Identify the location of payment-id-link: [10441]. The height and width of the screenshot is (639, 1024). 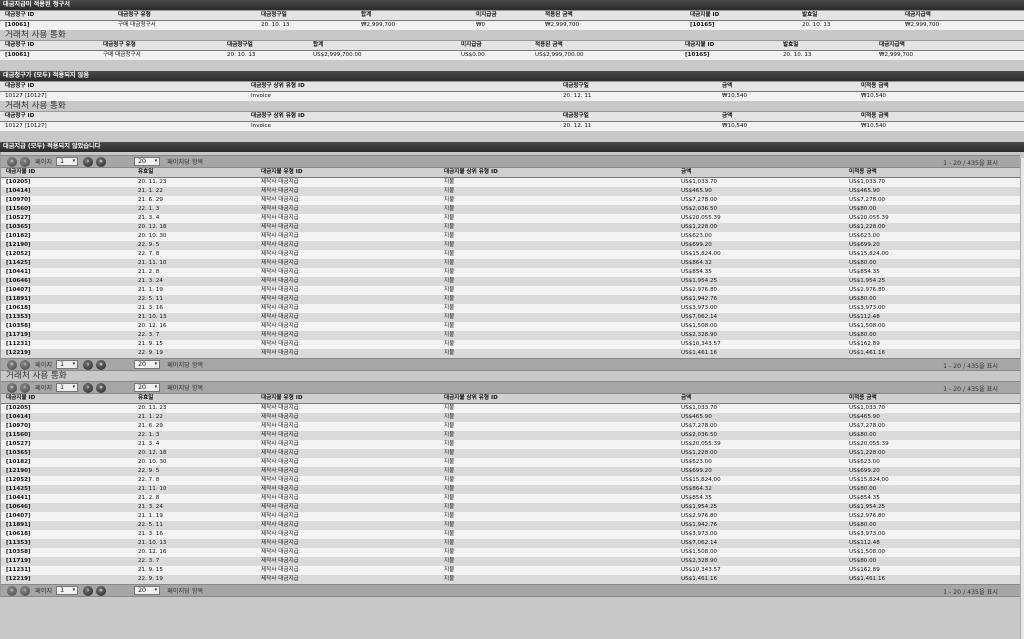
(67, 498).